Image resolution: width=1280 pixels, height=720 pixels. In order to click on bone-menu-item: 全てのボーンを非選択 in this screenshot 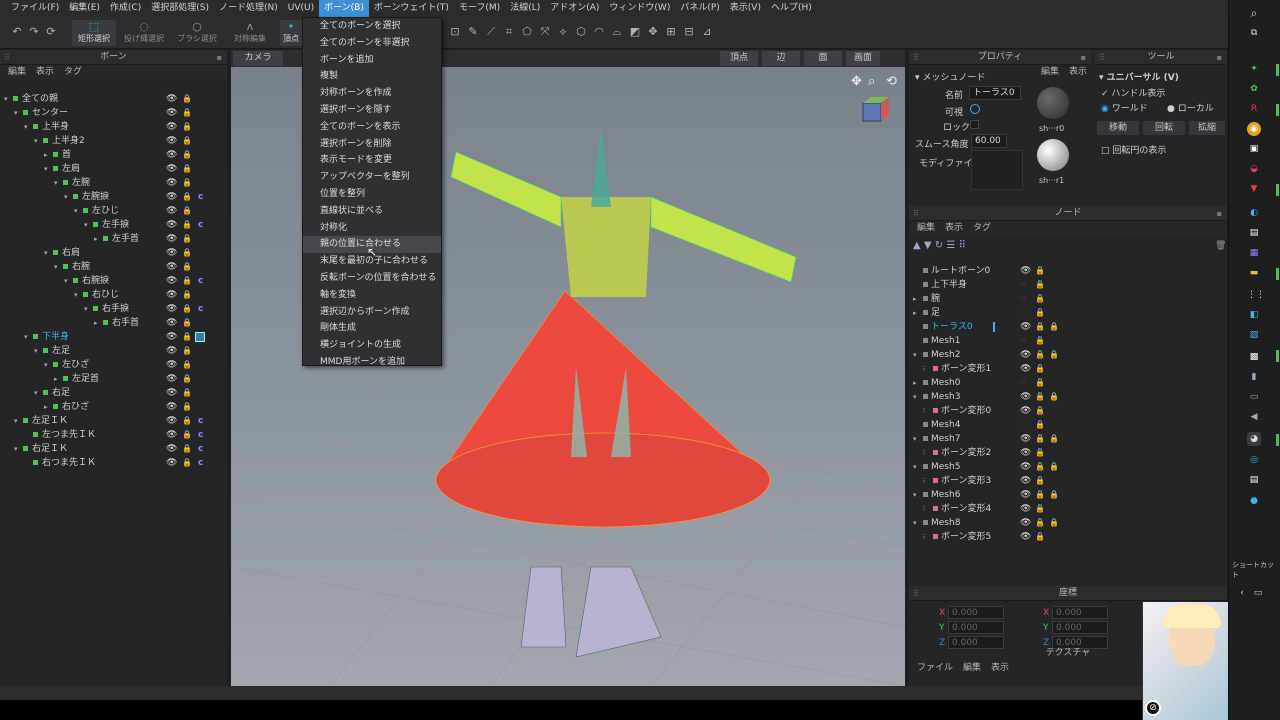, I will do `click(372, 43)`.